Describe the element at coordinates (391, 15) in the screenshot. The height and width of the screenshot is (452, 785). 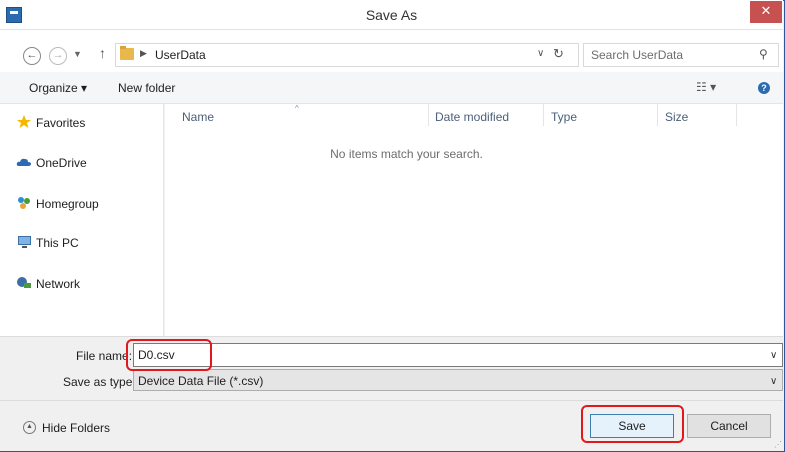
I see `window-title: Save As` at that location.